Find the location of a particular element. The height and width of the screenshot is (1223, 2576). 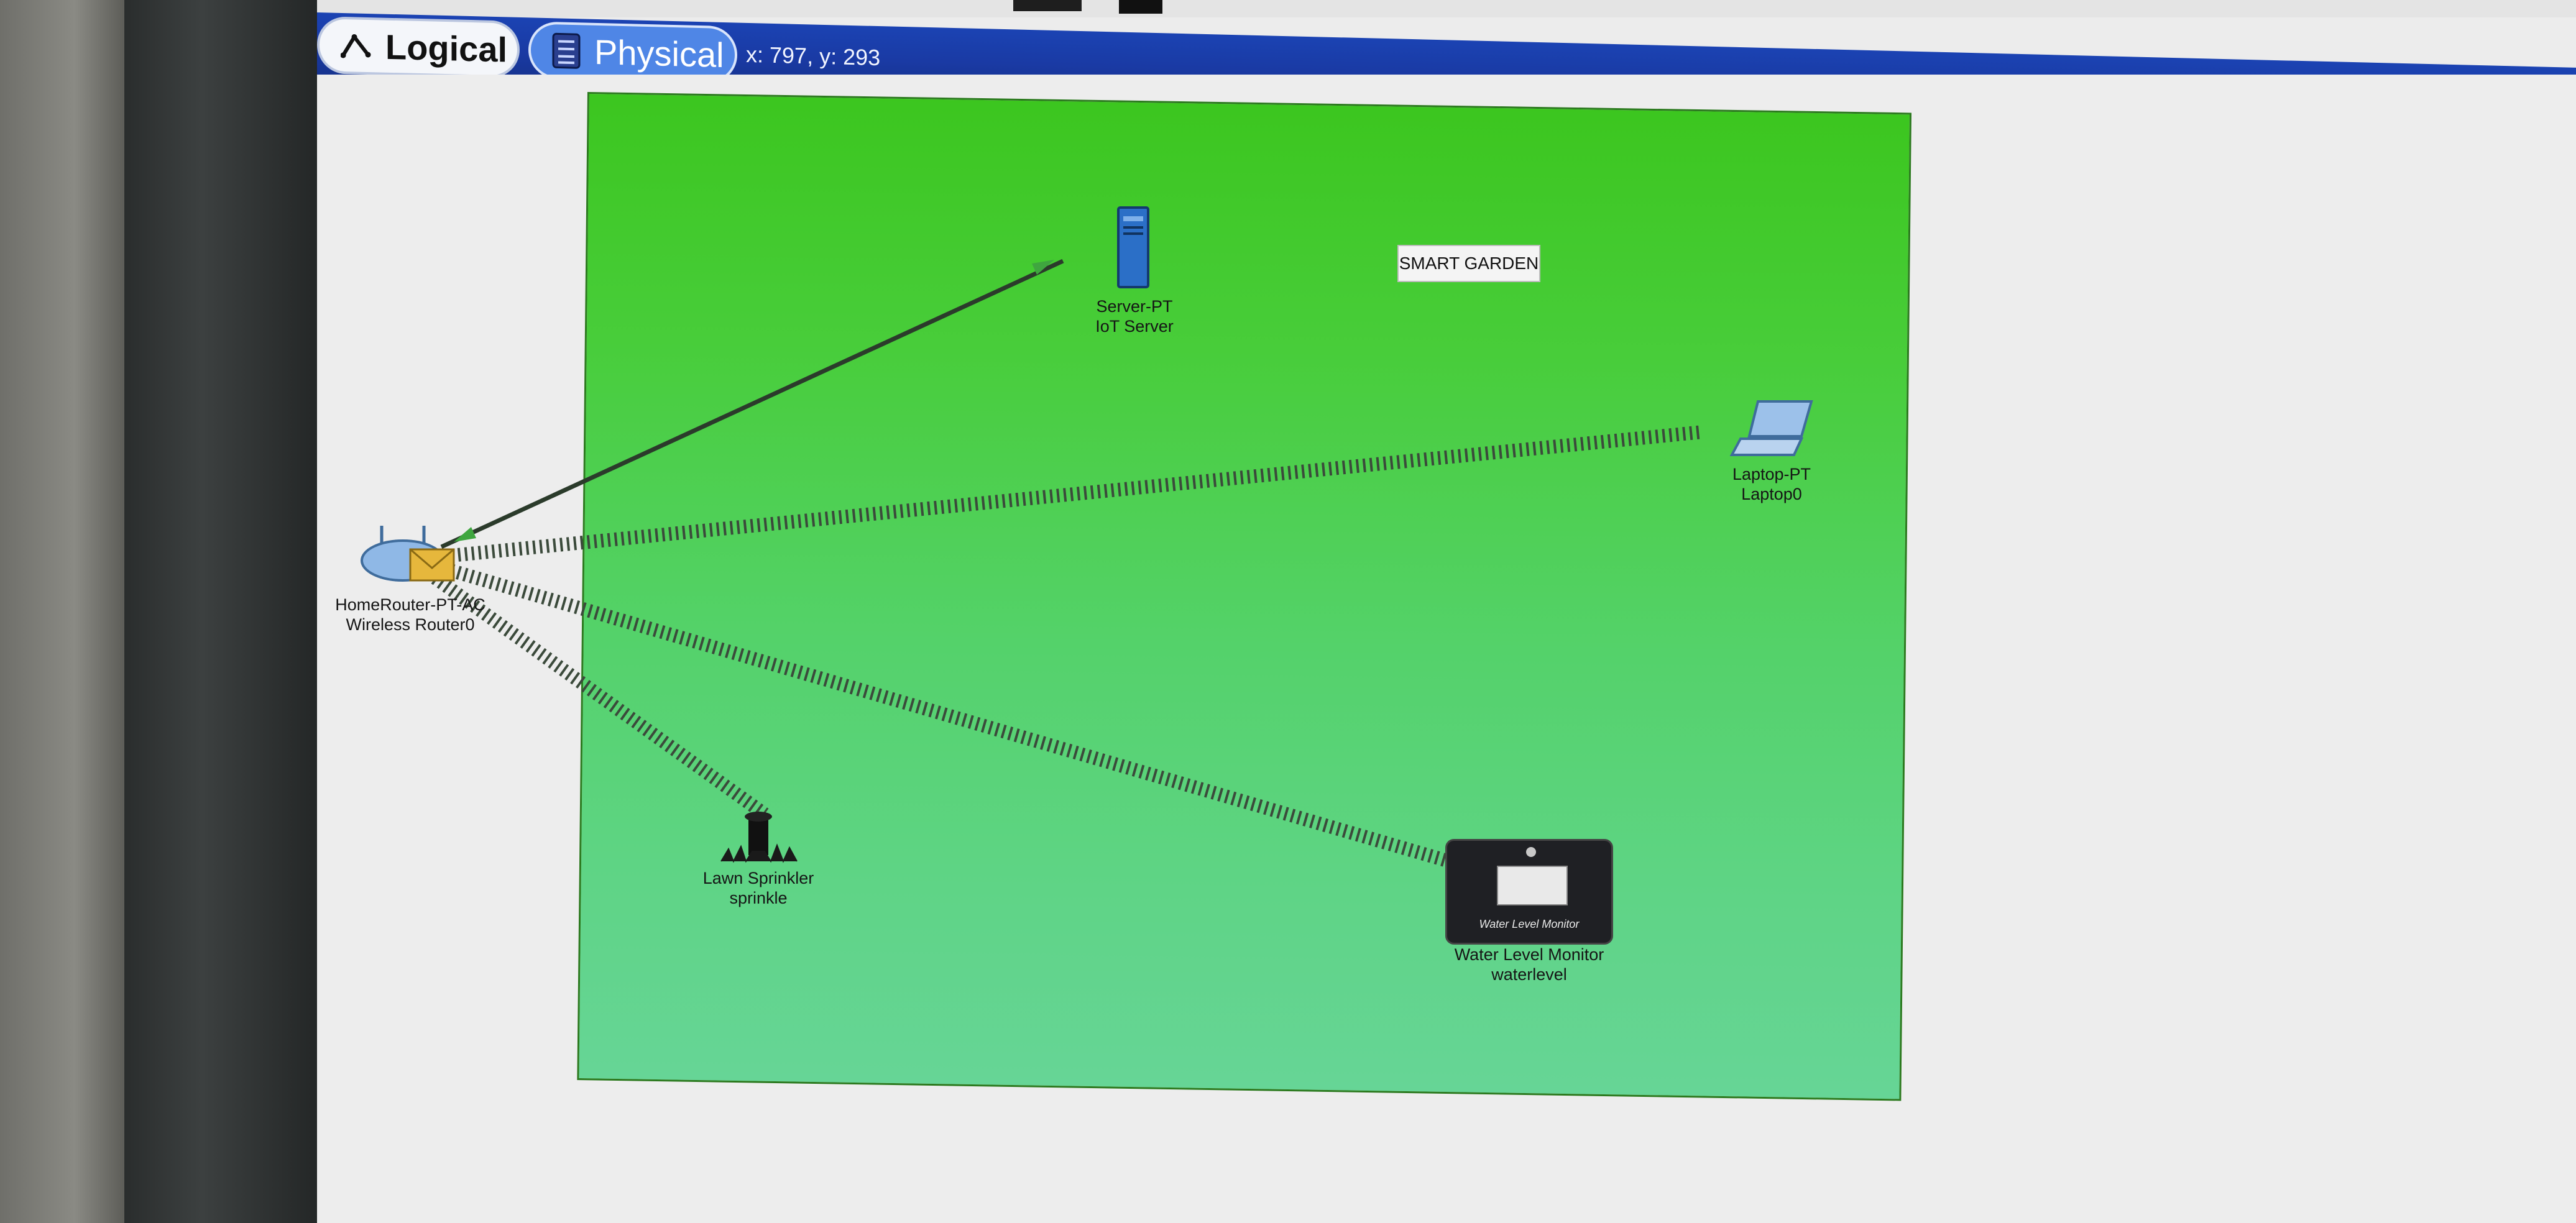

laptop-icon is located at coordinates (1771, 432).